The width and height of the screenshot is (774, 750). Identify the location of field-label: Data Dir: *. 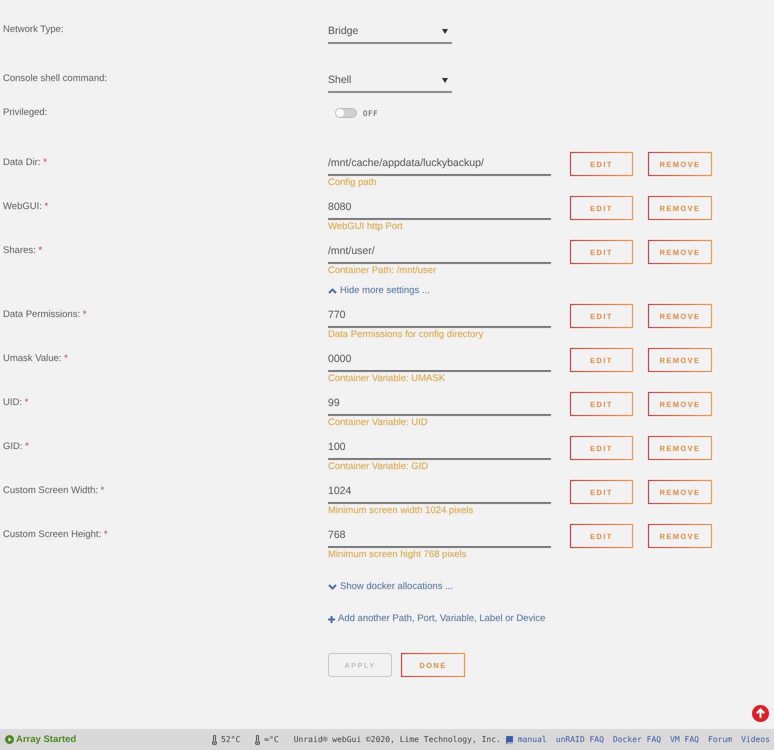
(25, 163).